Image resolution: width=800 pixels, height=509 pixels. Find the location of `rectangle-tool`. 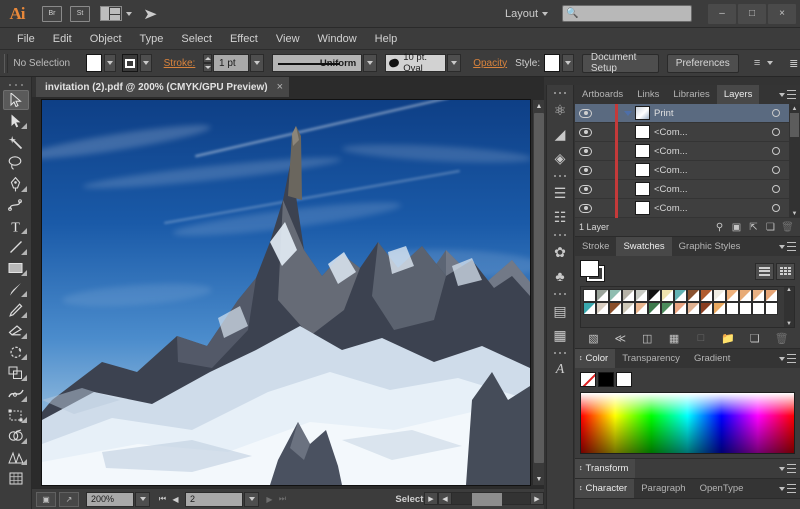

rectangle-tool is located at coordinates (16, 268).